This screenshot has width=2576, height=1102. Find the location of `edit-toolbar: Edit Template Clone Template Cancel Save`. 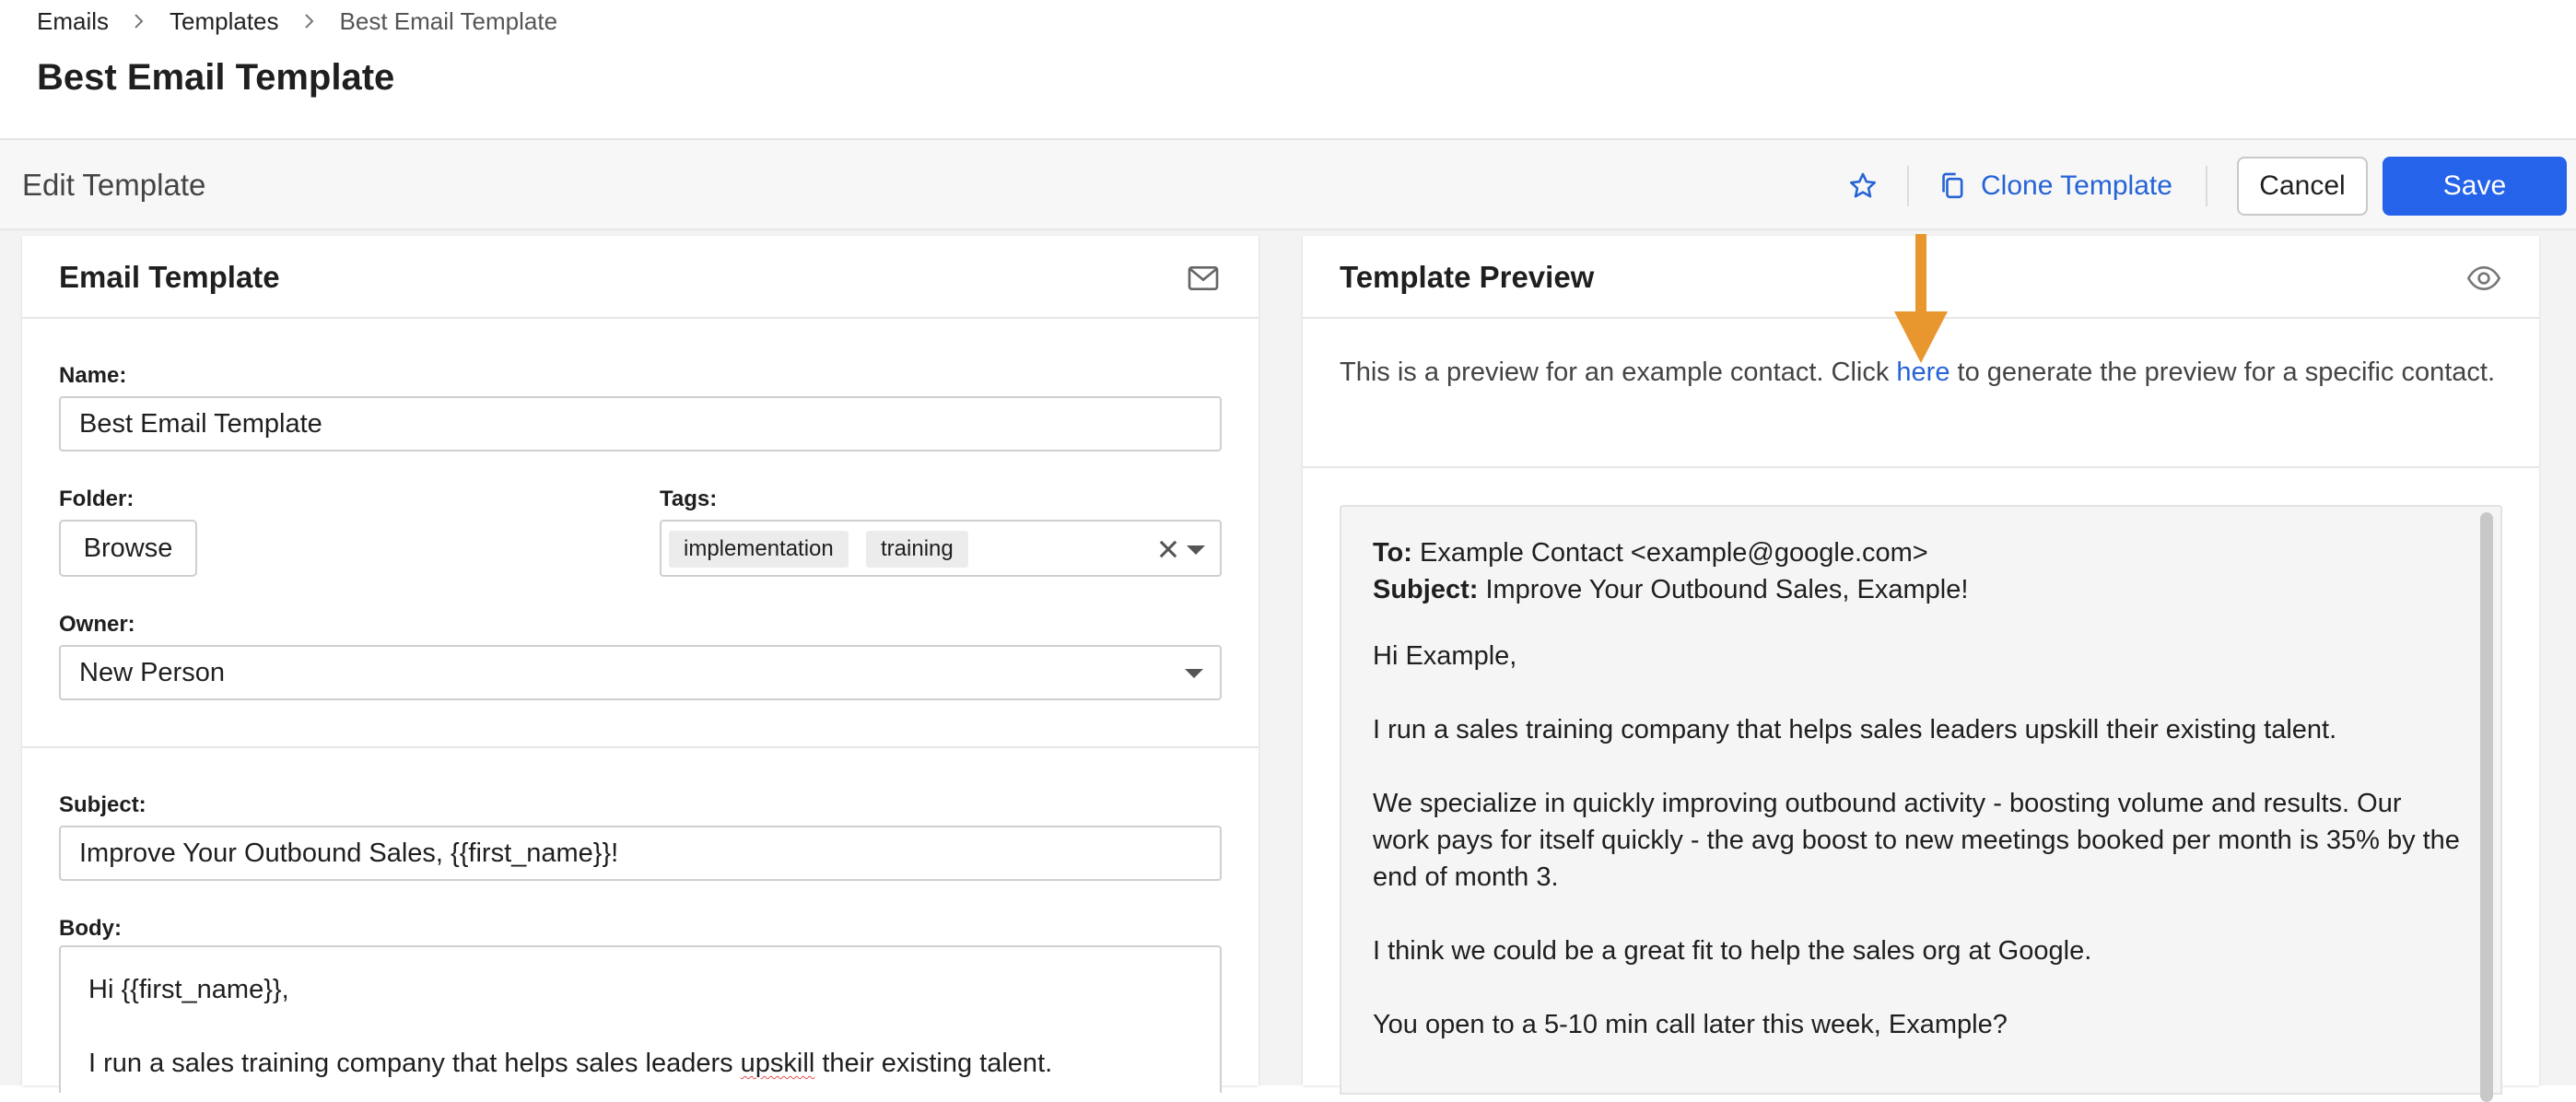

edit-toolbar: Edit Template Clone Template Cancel Save is located at coordinates (1288, 185).